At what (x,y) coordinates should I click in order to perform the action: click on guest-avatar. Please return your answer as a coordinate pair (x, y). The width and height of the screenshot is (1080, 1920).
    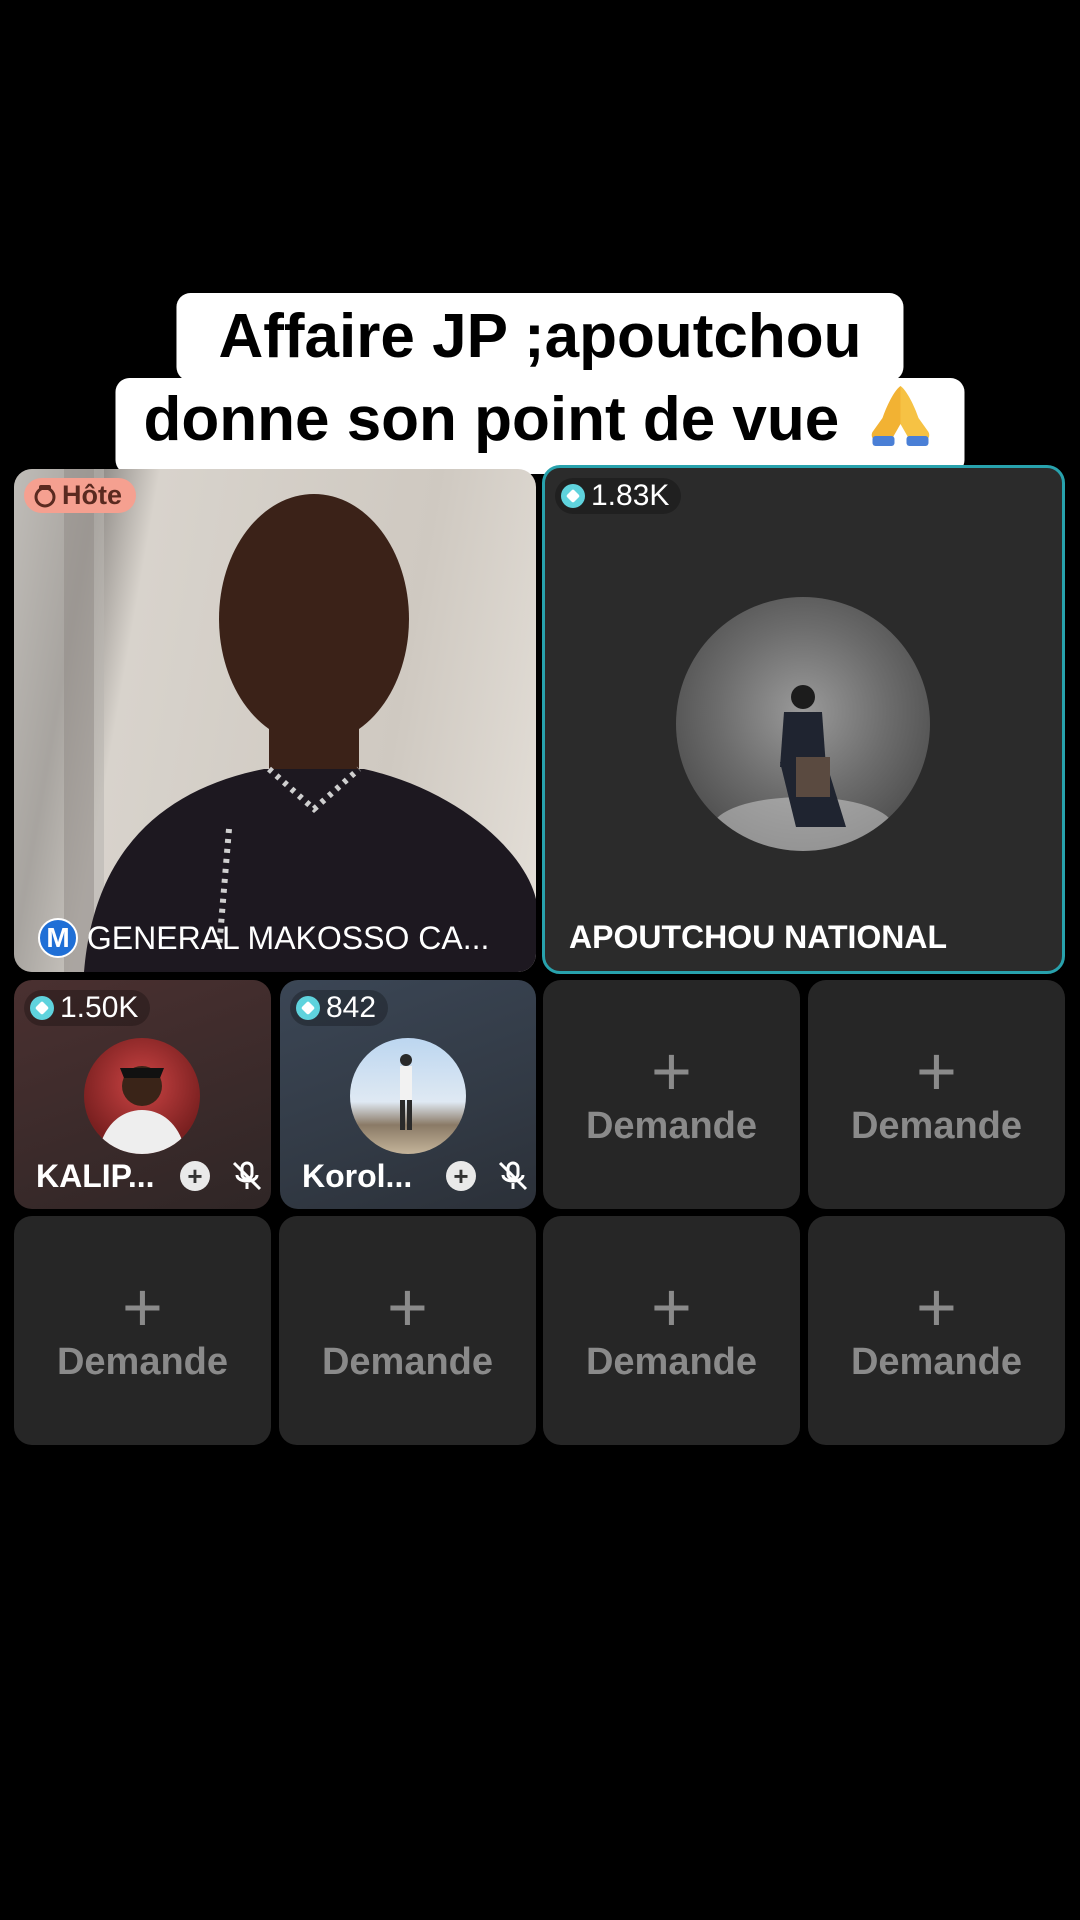
    Looking at the image, I should click on (803, 724).